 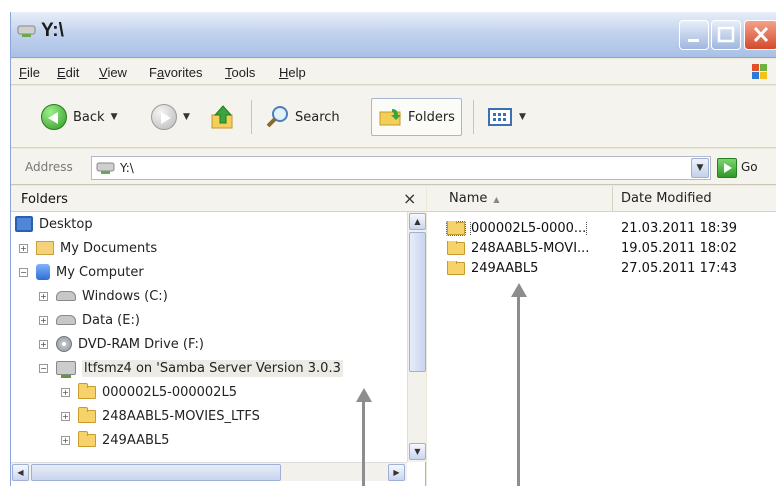 What do you see at coordinates (390, 117) in the screenshot?
I see `folders-icon` at bounding box center [390, 117].